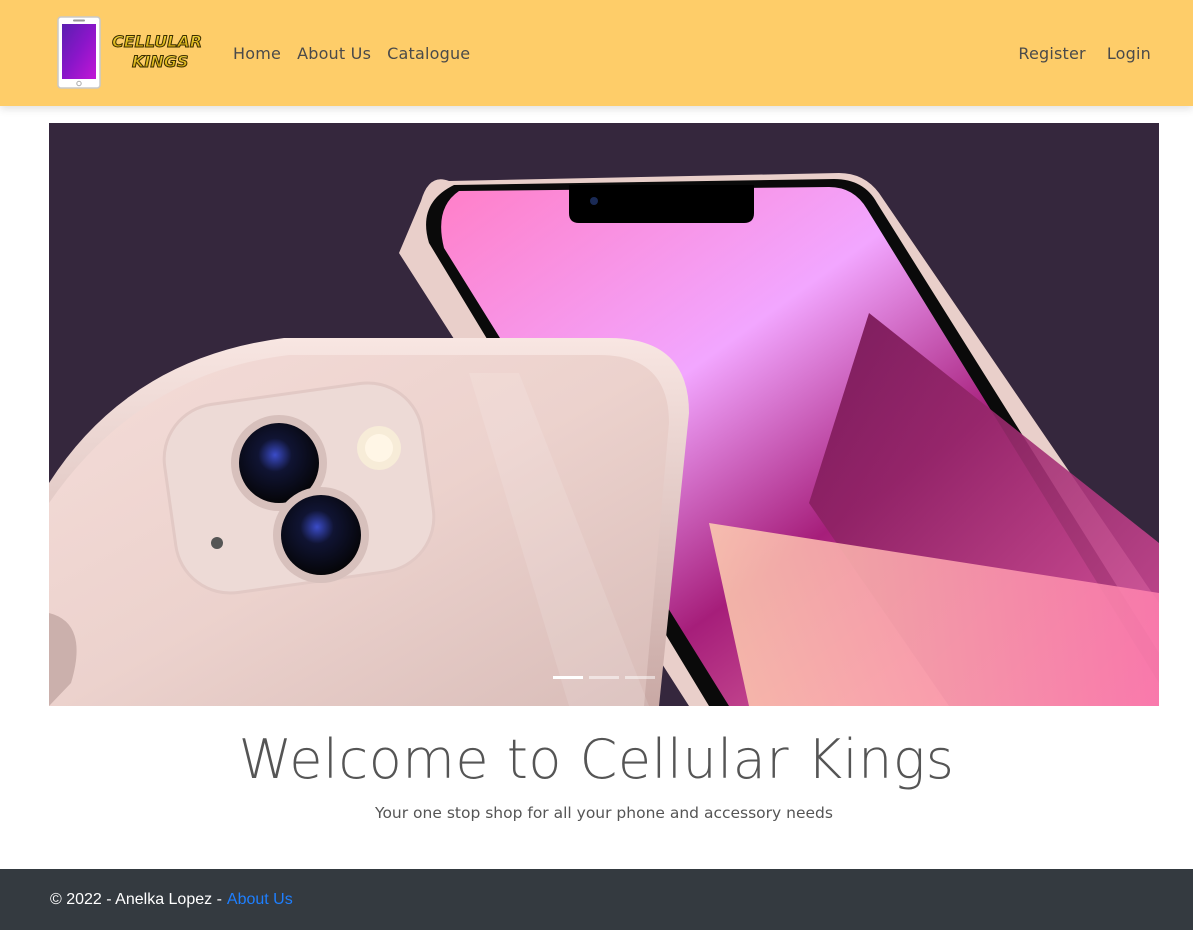  What do you see at coordinates (136, 899) in the screenshot?
I see `footer-copyright: © 2022 - Anelka Lopez -` at bounding box center [136, 899].